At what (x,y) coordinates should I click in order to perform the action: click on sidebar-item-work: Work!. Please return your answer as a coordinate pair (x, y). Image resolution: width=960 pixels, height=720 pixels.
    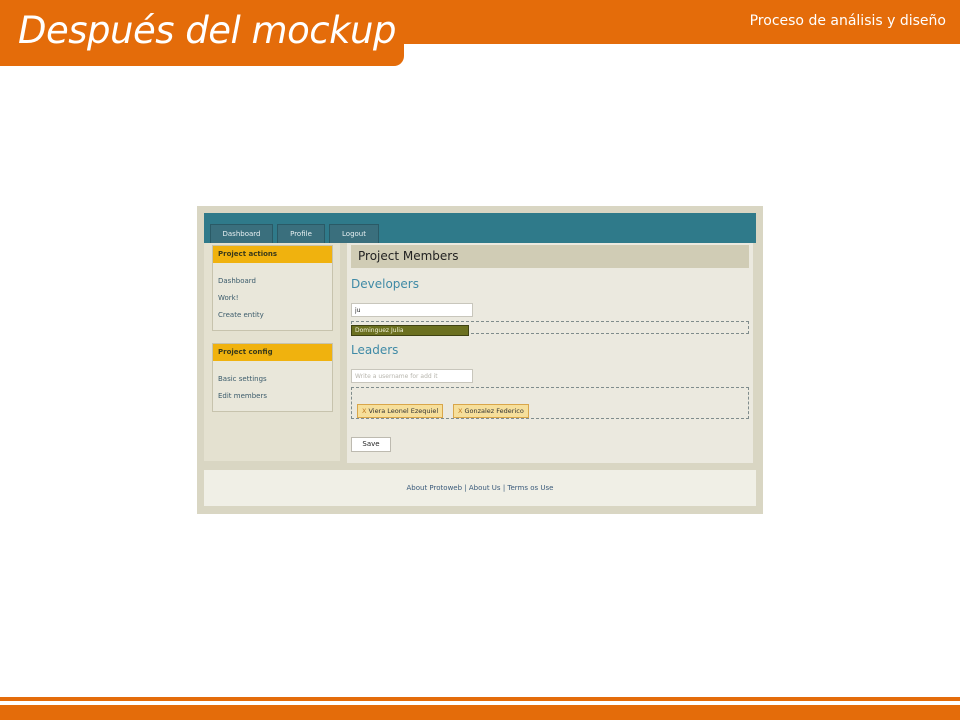
    Looking at the image, I should click on (228, 298).